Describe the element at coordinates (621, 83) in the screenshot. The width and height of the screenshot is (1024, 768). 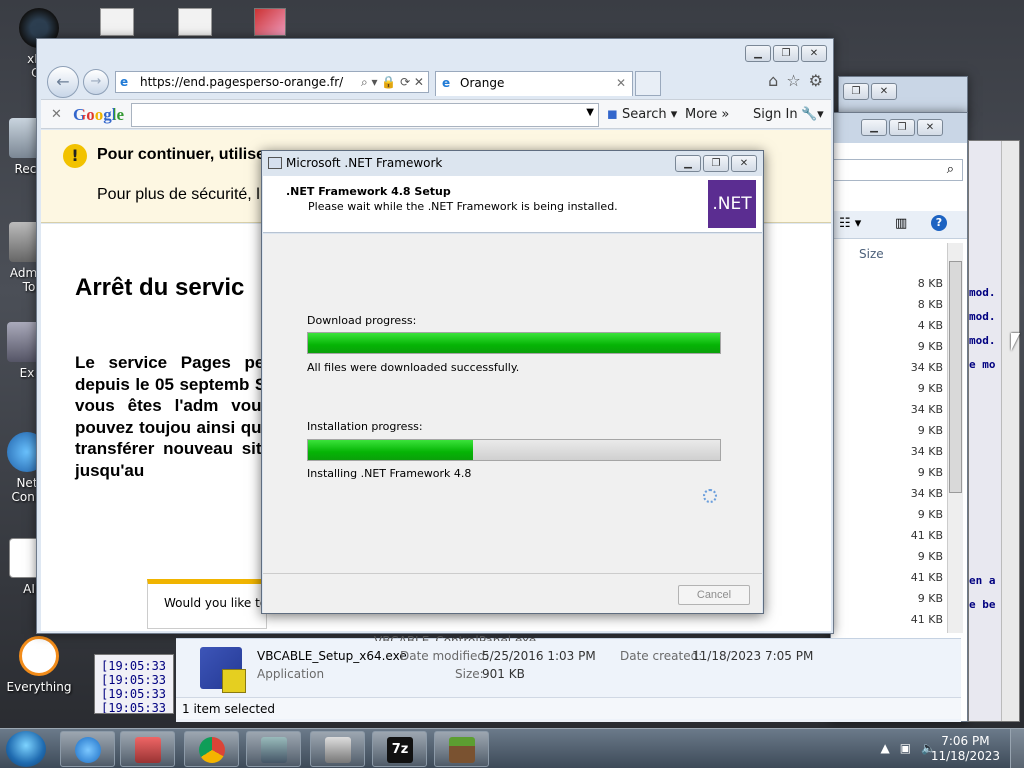
I see `tab-close-icon: ✕` at that location.